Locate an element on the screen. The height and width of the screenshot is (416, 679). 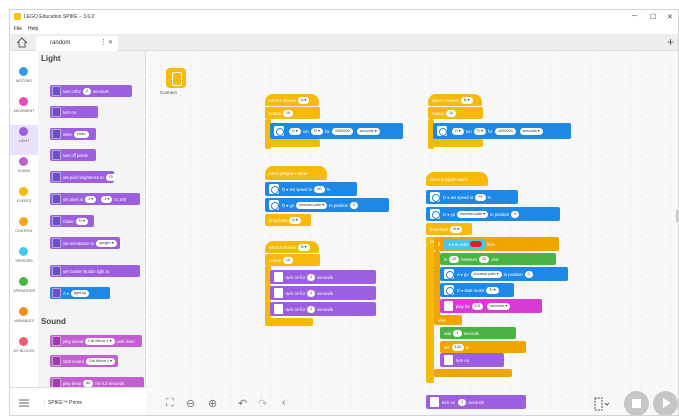
menu-file: File is located at coordinates (18, 29).